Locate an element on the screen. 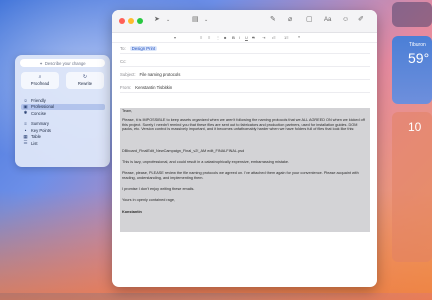 This screenshot has height=300, width=432. subject-label: Subject: is located at coordinates (128, 74).